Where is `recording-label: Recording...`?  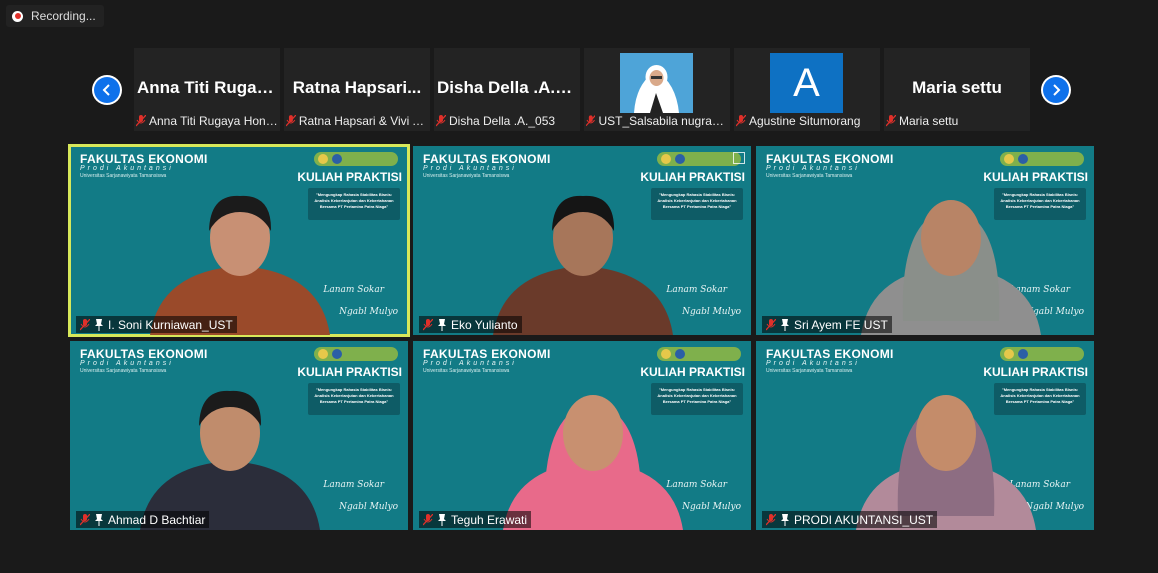
recording-label: Recording... is located at coordinates (63, 16).